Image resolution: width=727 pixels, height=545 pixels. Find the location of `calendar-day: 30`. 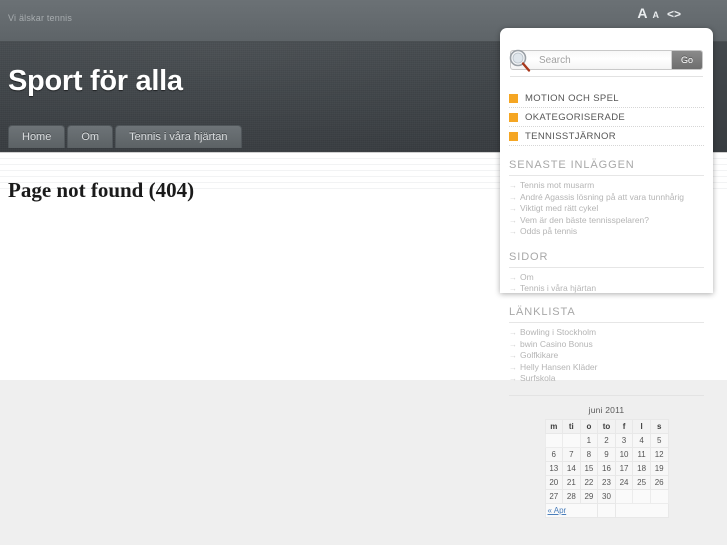

calendar-day: 30 is located at coordinates (606, 496).